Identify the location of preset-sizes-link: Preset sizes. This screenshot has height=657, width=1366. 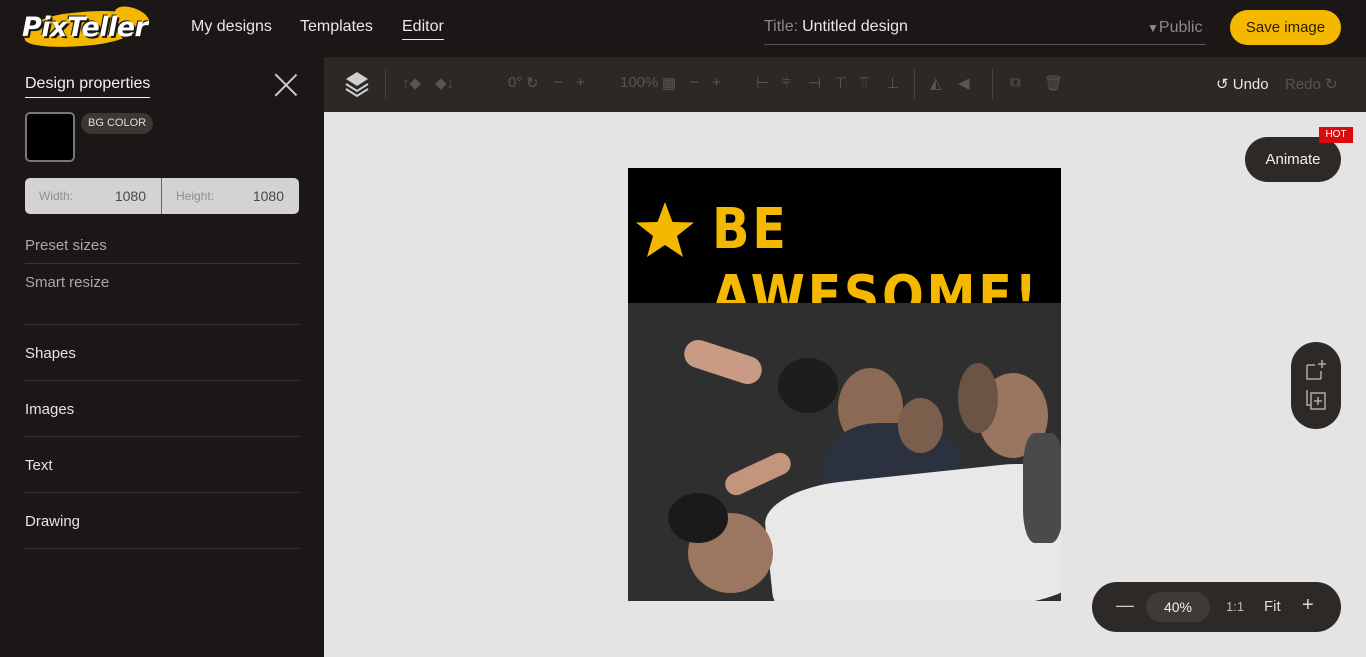
(66, 245).